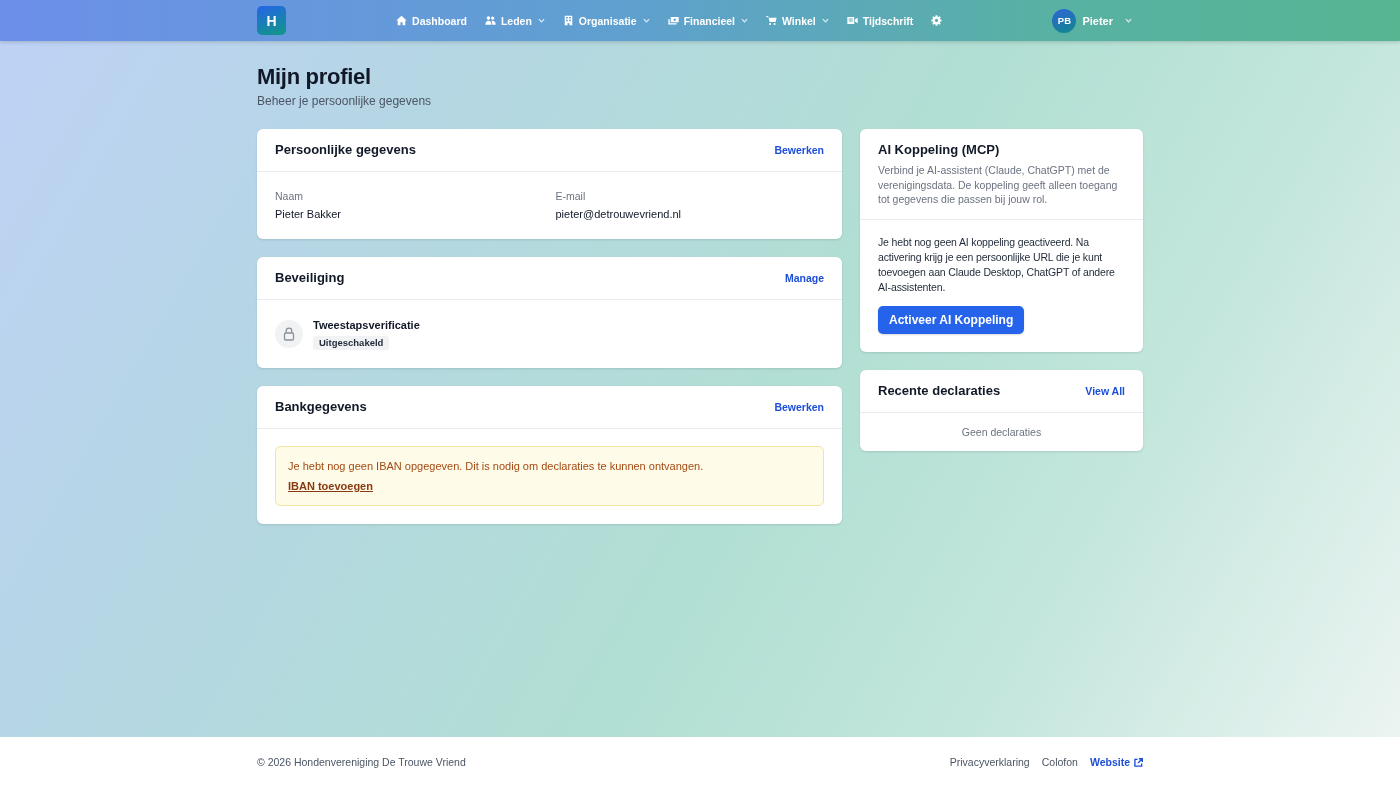  I want to click on user-menu: PB Pieter, so click(1092, 20).